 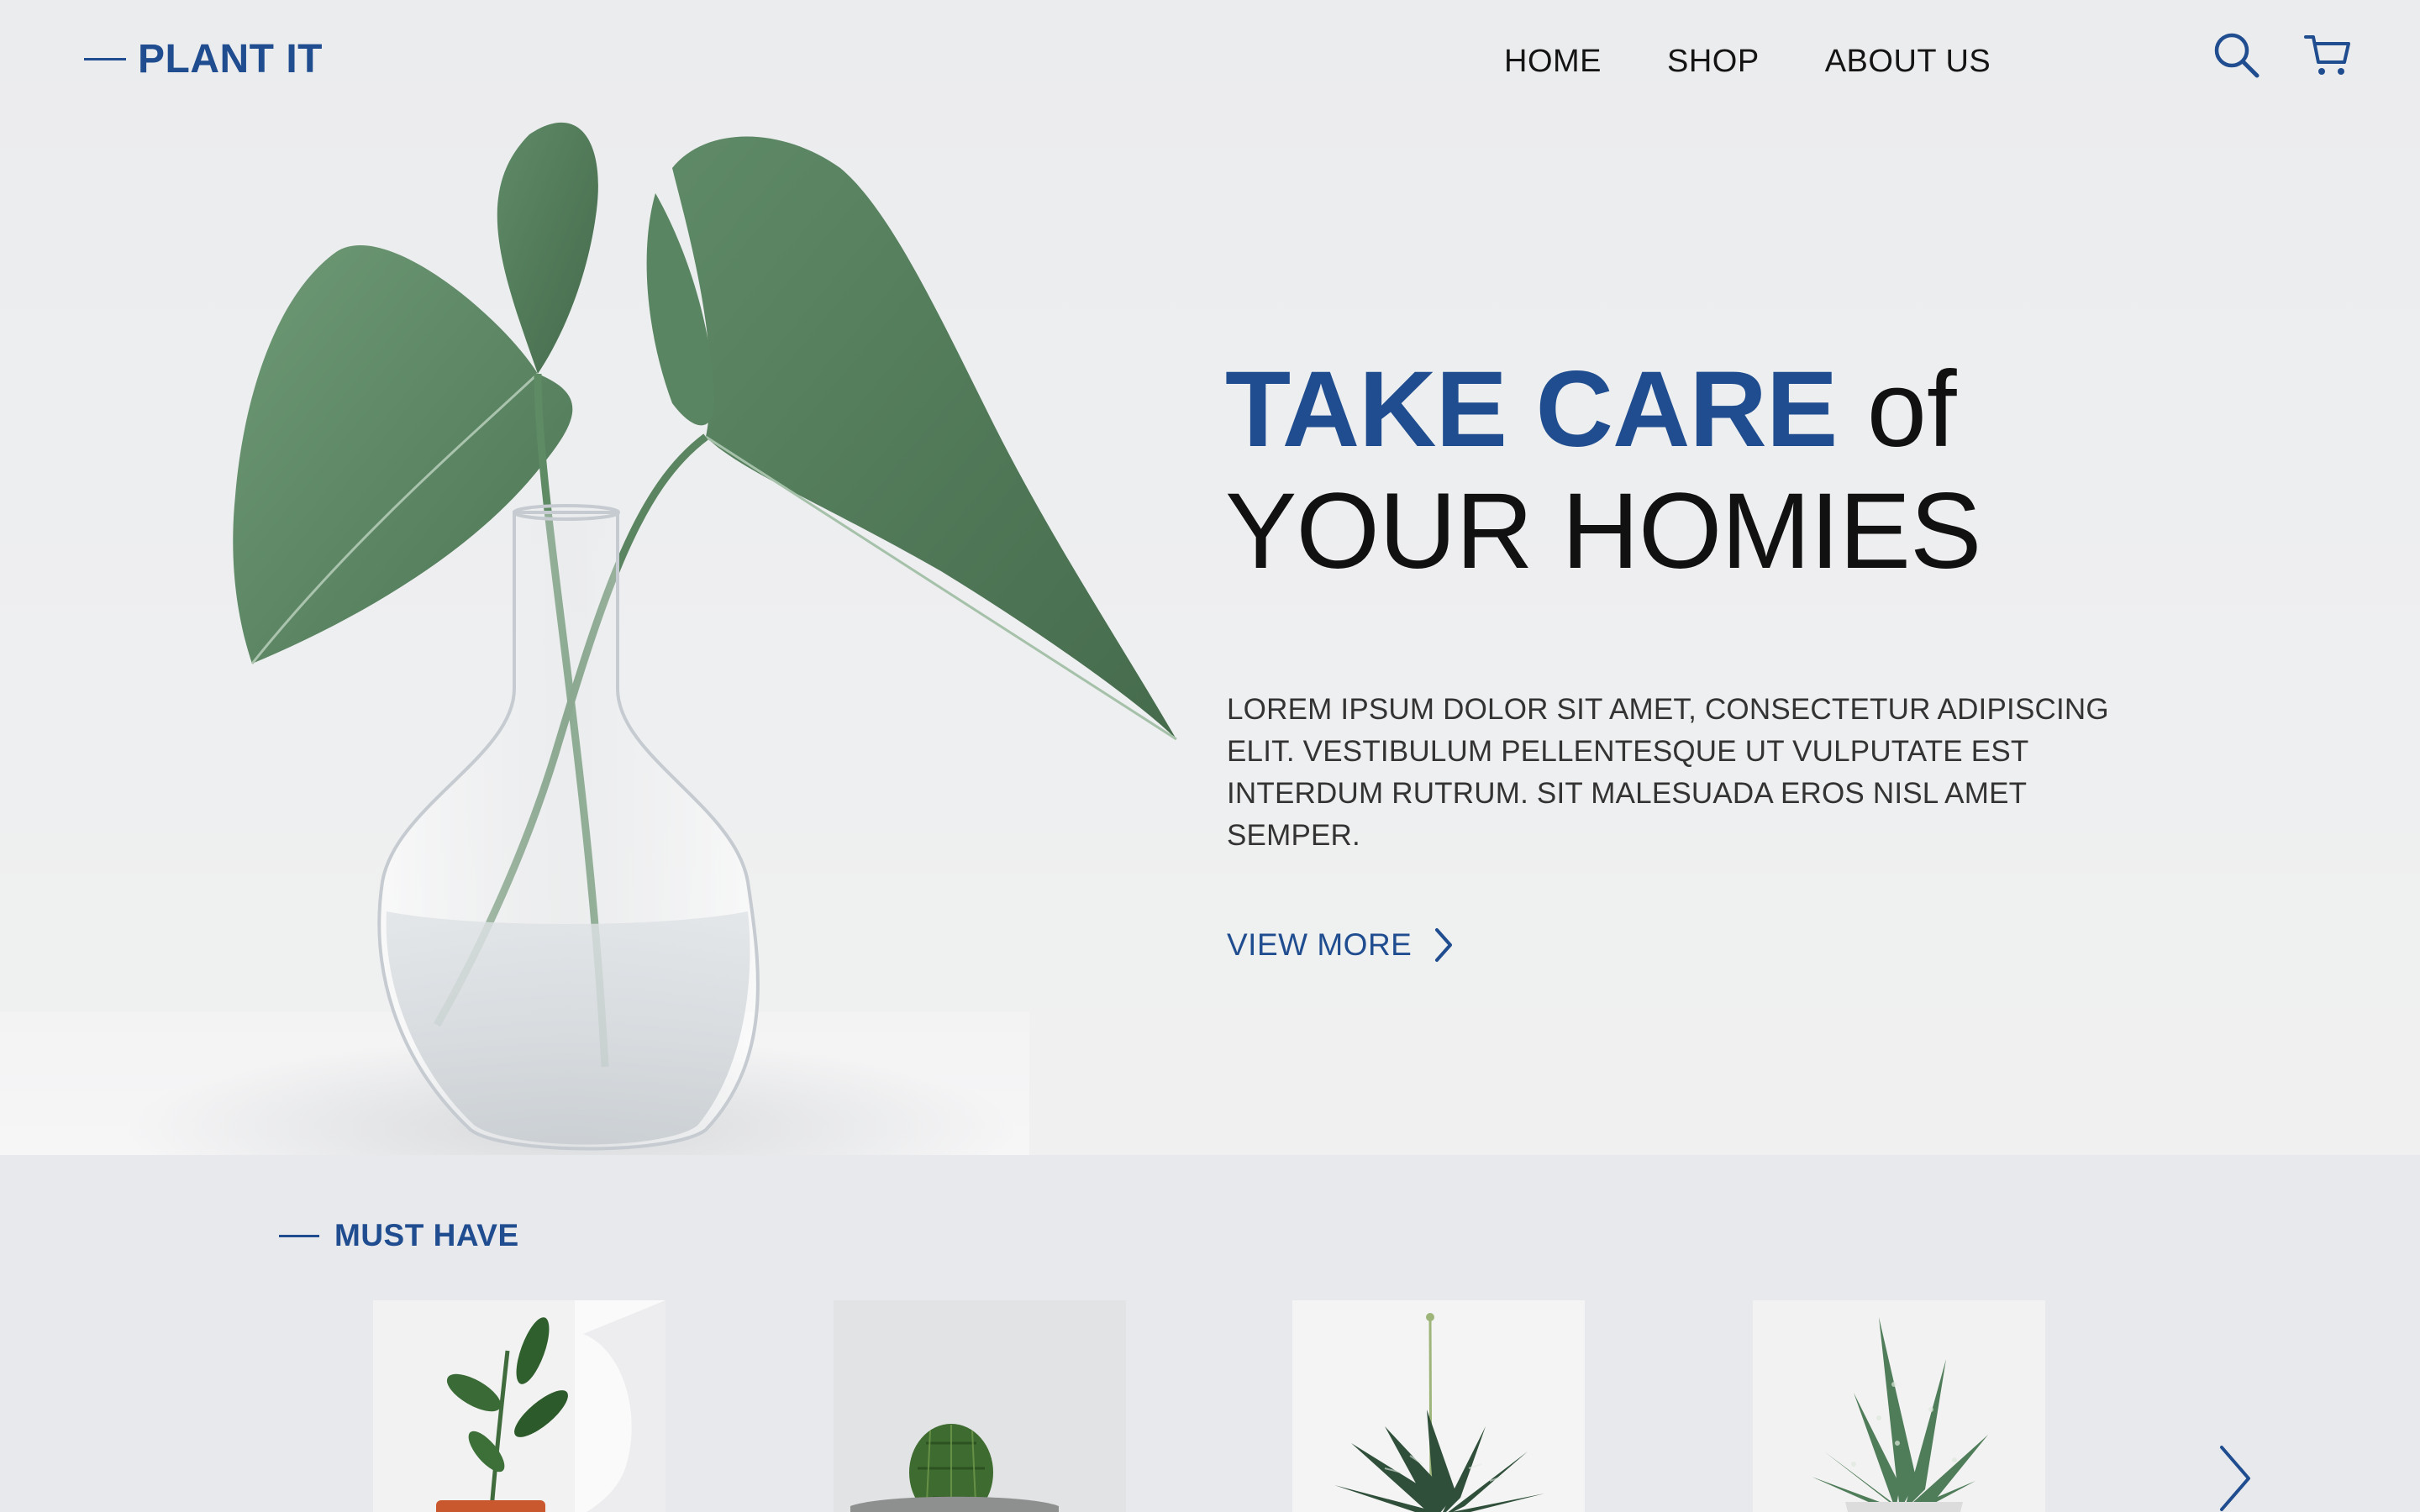 I want to click on brand-logo: PLANT IT, so click(x=203, y=59).